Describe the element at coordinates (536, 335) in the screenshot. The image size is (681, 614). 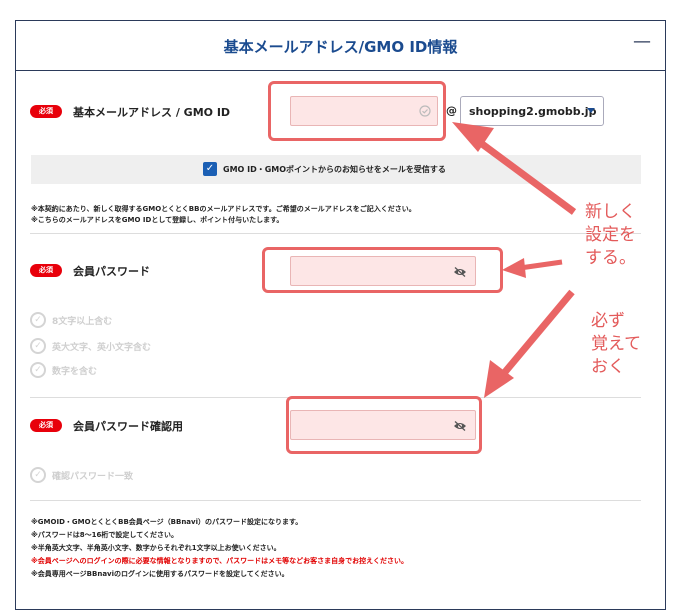
I see `arrow-to-password-confirm` at that location.